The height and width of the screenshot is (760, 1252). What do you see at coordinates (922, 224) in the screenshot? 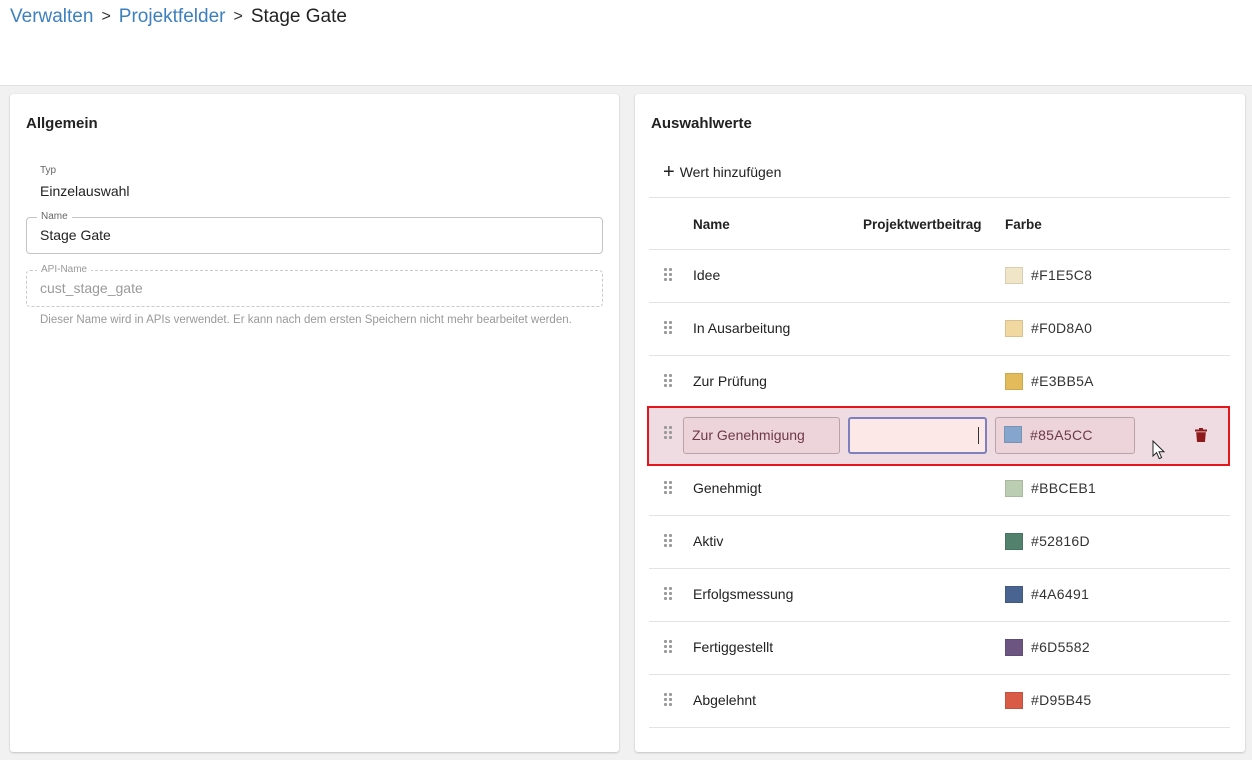
I see `header-projektwertbeitrag: Projektwertbeitrag` at bounding box center [922, 224].